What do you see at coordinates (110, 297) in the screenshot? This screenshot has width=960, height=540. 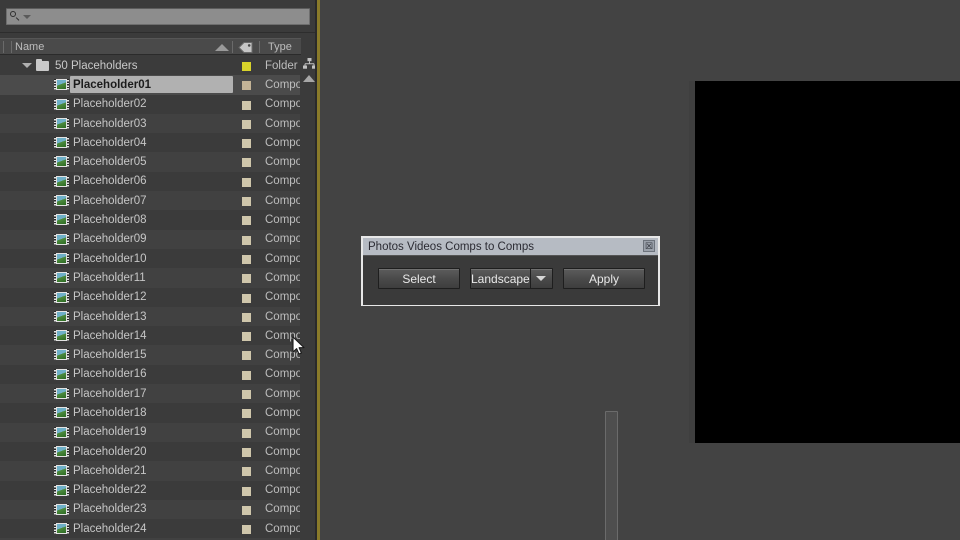 I see `item-name: Placeholder12` at bounding box center [110, 297].